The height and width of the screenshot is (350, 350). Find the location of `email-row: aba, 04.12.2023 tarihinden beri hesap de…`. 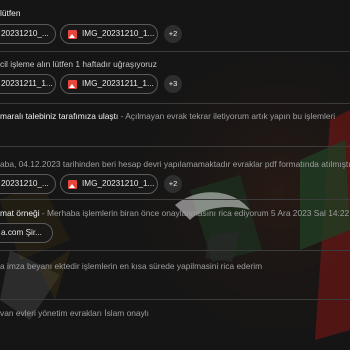

email-row: aba, 04.12.2023 tarihinden beri hesap de… is located at coordinates (175, 173).